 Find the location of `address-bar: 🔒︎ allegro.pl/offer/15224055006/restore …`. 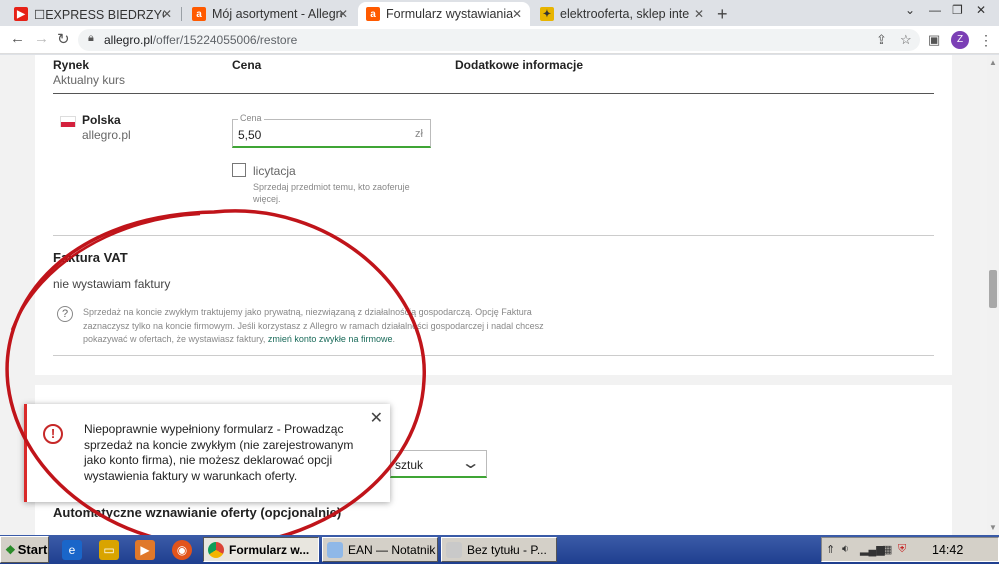

address-bar: 🔒︎ allegro.pl/offer/15224055006/restore … is located at coordinates (499, 40).